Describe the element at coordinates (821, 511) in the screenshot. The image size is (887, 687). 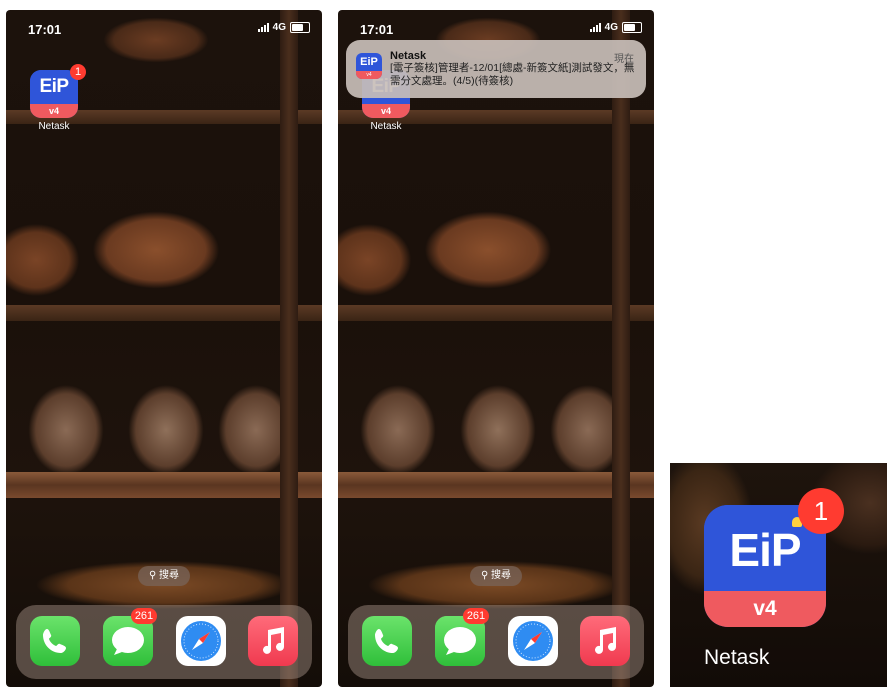
I see `app-badge-large: 1` at that location.